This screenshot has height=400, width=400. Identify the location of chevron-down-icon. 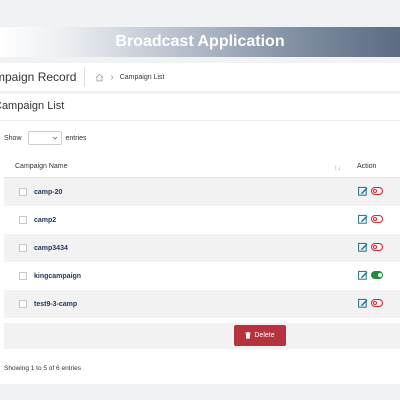
(54, 138).